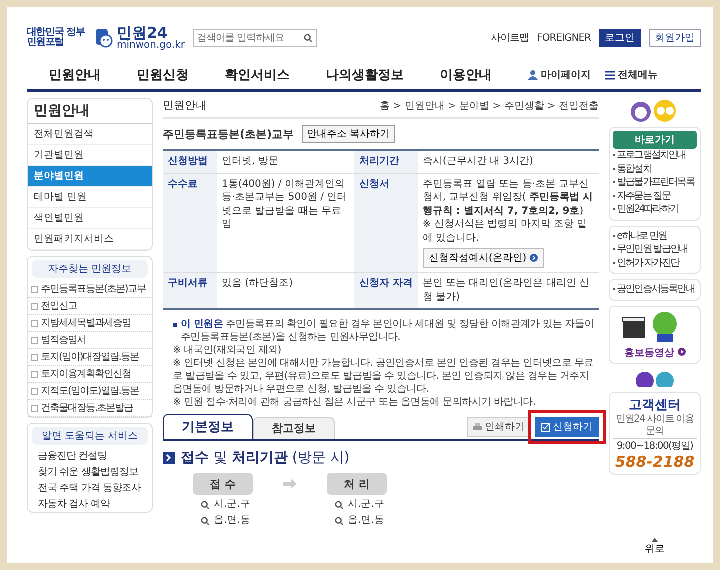 The height and width of the screenshot is (570, 720). Describe the element at coordinates (466, 75) in the screenshot. I see `nav-item: 이용안내` at that location.